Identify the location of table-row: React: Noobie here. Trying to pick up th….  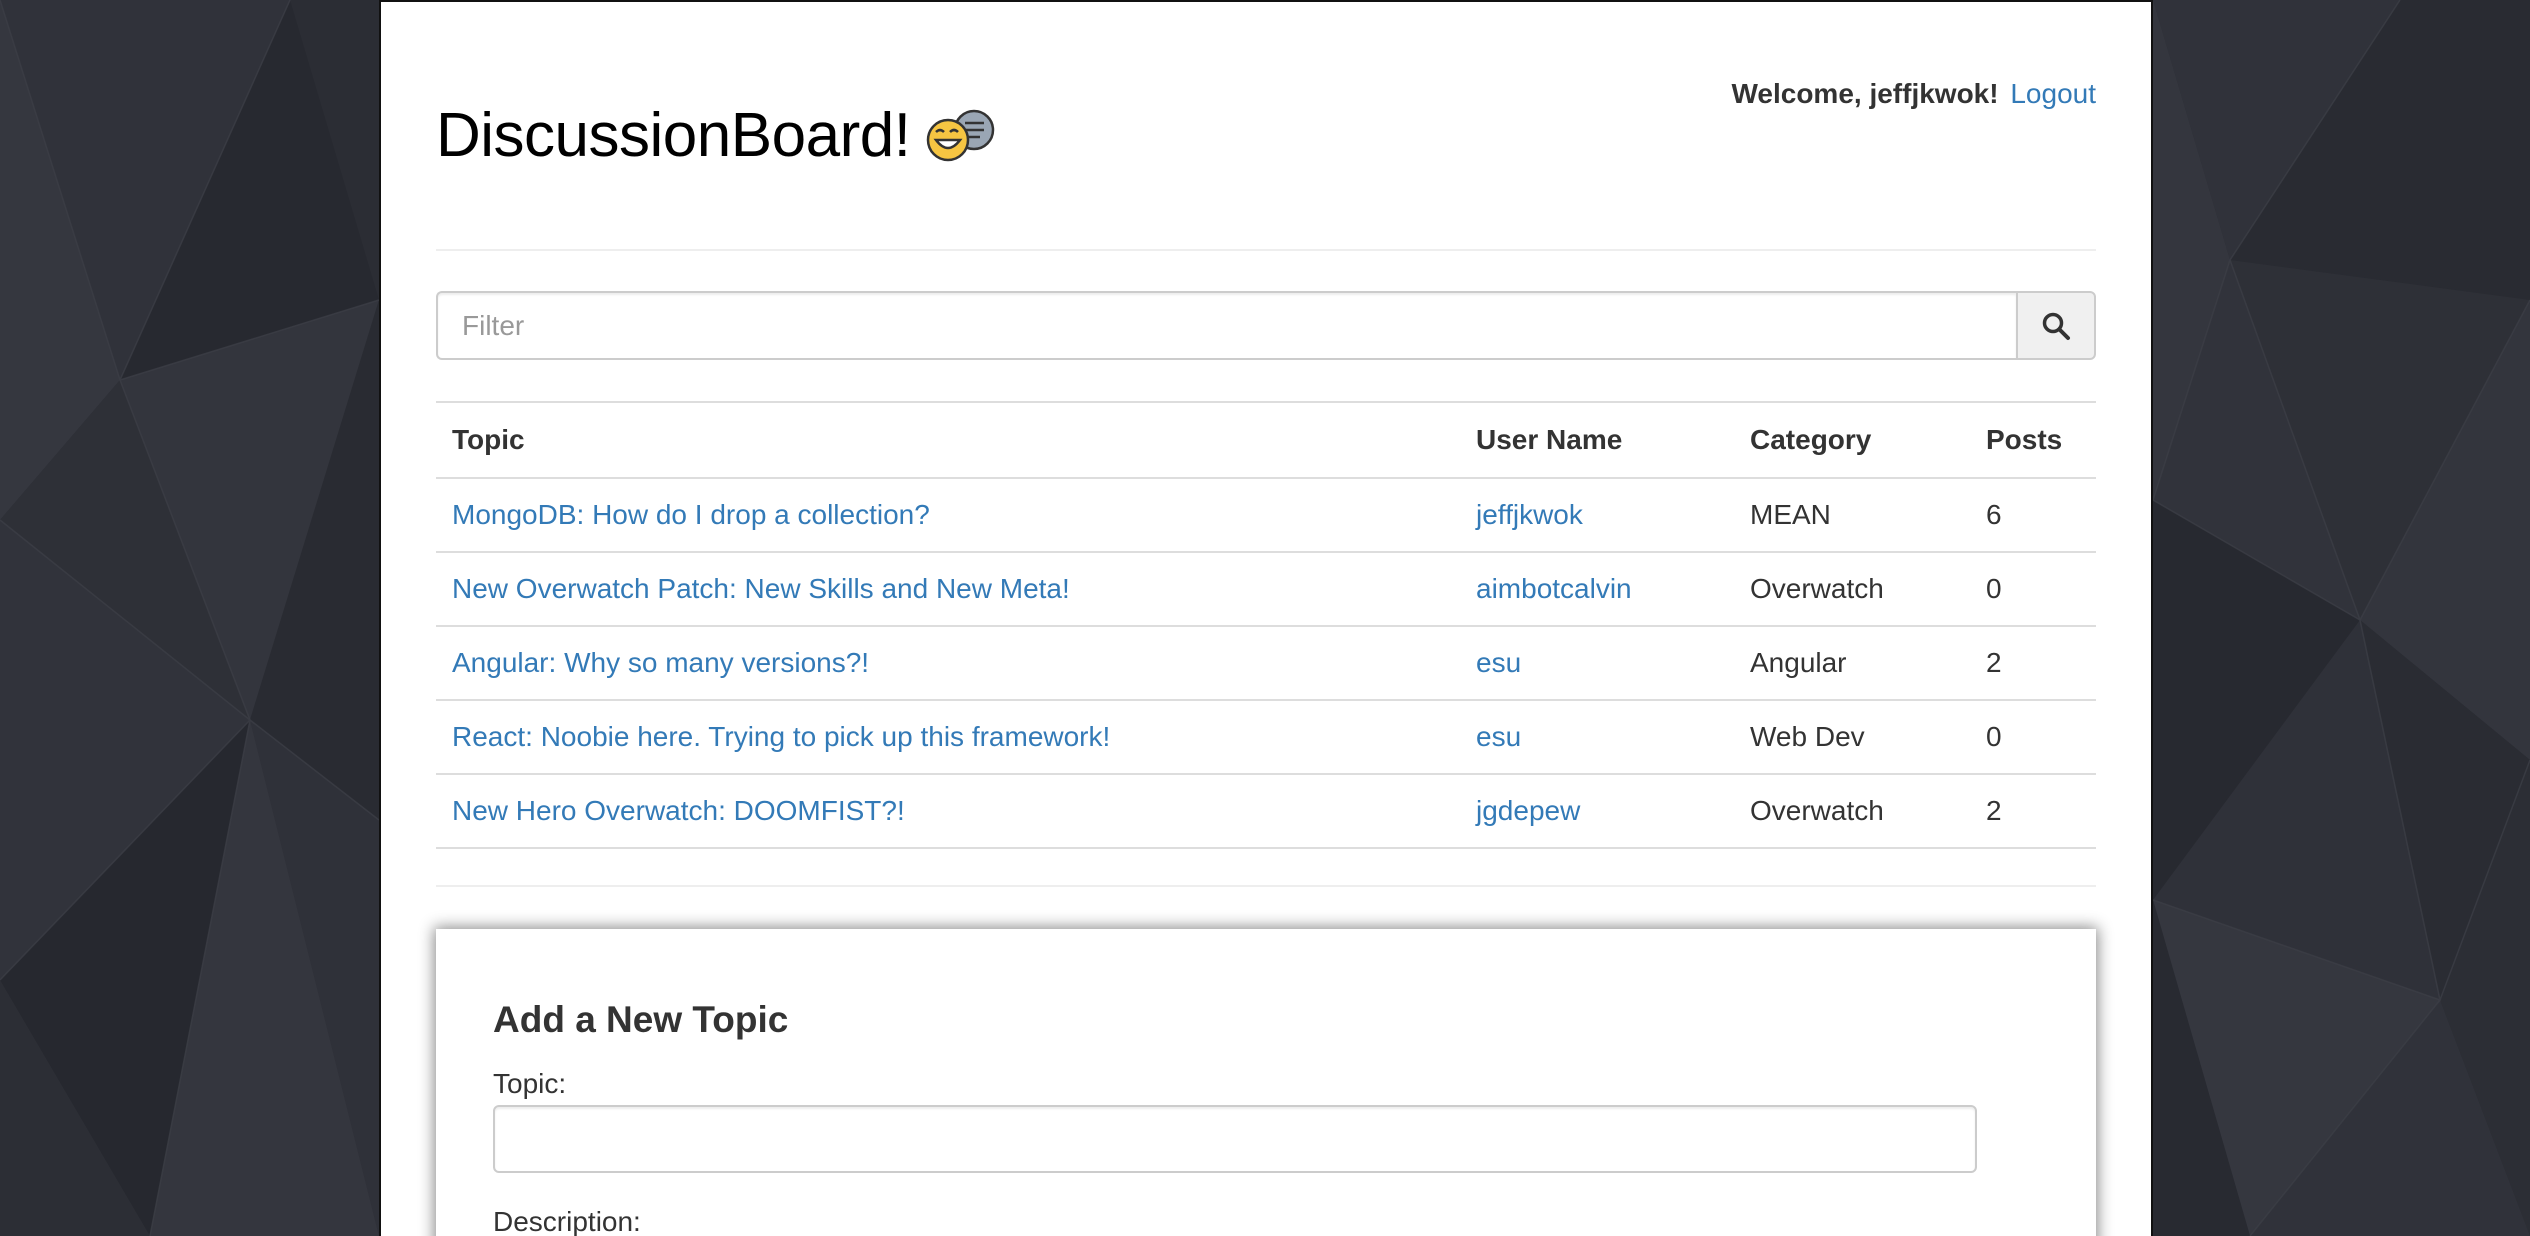
(1266, 737).